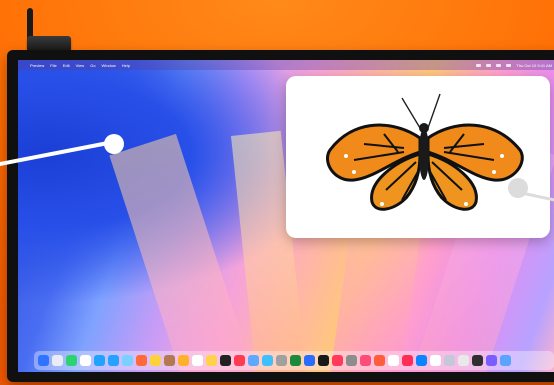  Describe the element at coordinates (518, 188) in the screenshot. I see `callout-dot-right` at that location.